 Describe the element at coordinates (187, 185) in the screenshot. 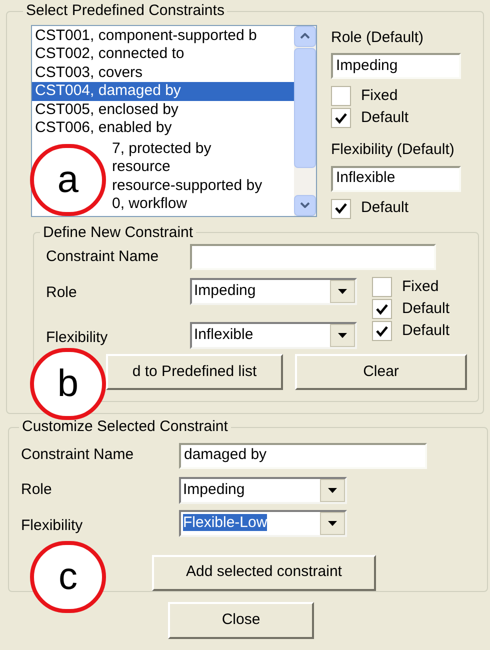

I see `list-item: resource-supported by` at that location.